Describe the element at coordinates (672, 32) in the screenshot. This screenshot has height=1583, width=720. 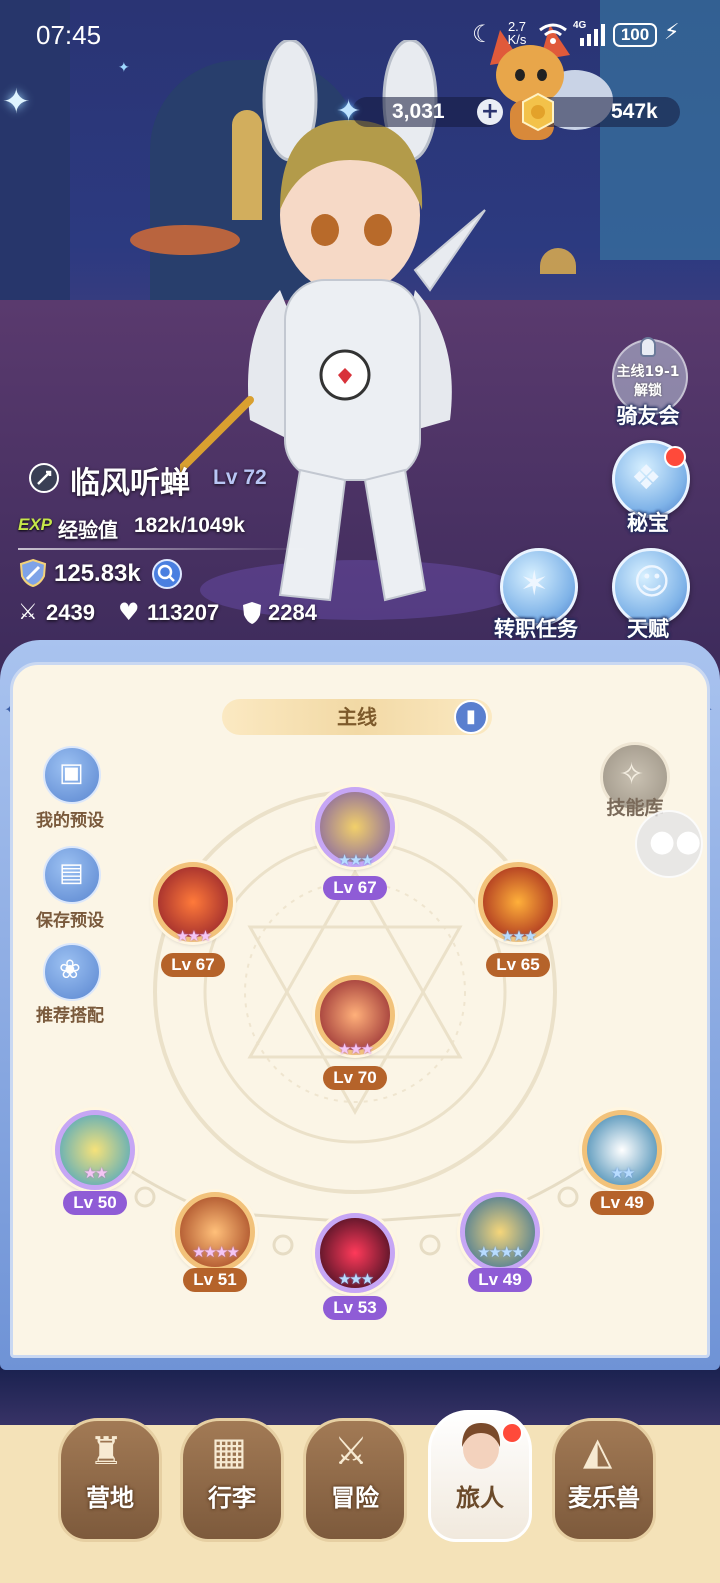
I see `charging-icon: ⚡` at that location.